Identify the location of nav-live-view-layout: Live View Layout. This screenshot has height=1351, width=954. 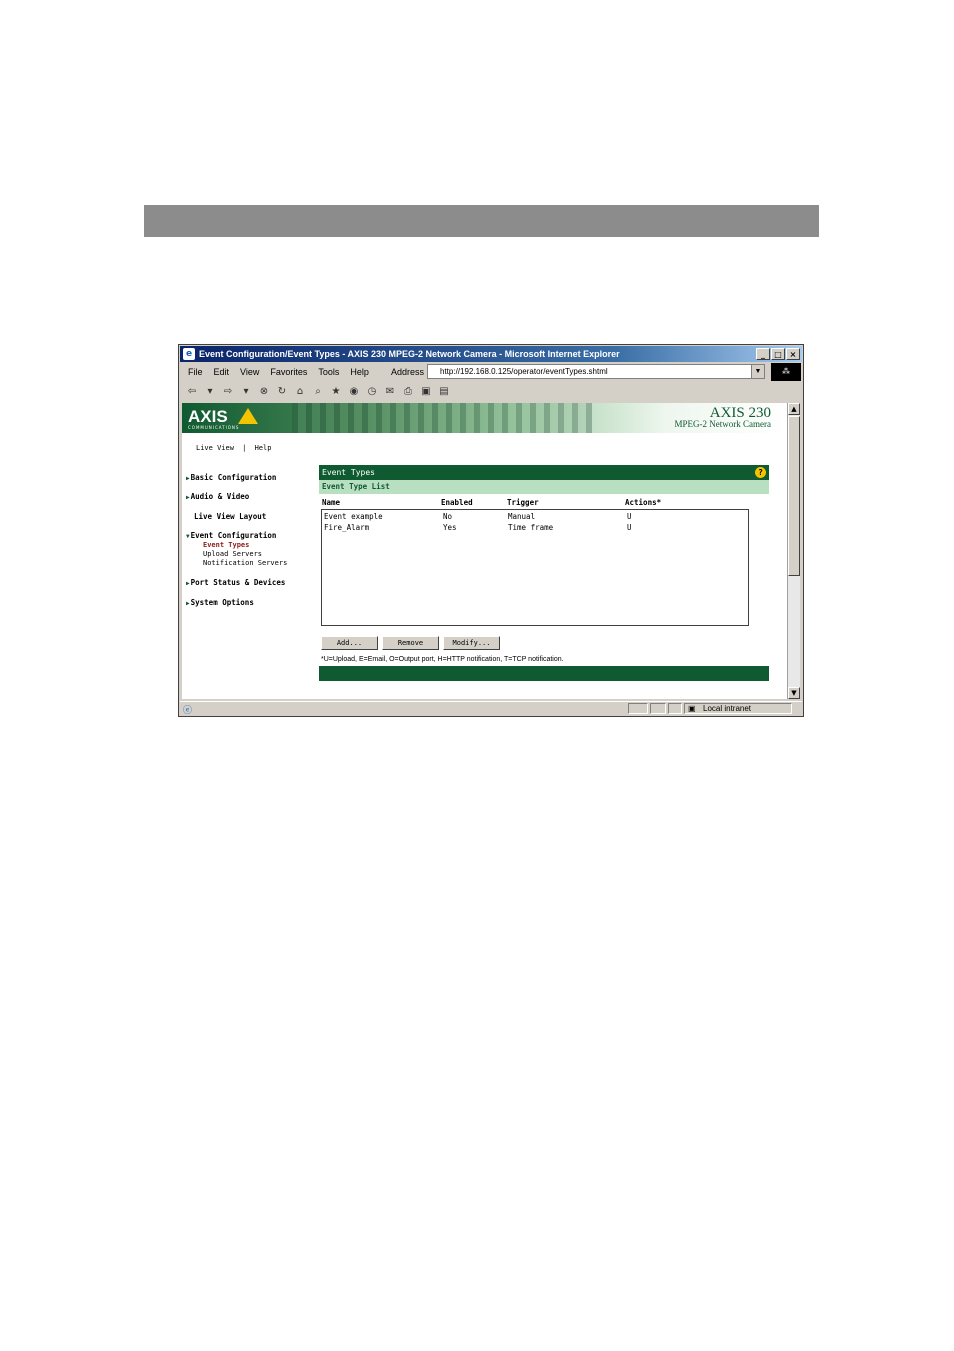
(230, 516).